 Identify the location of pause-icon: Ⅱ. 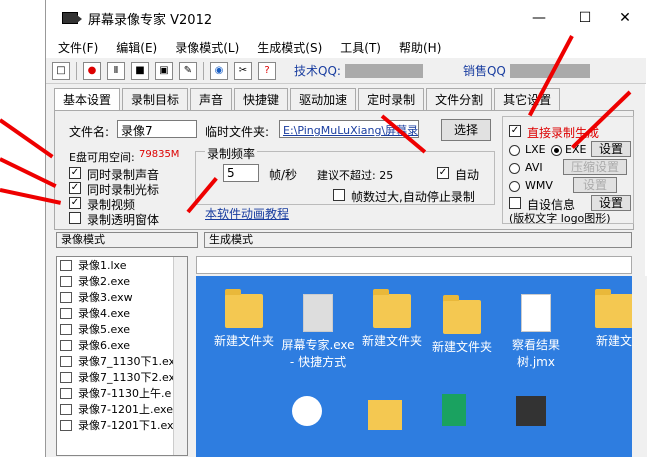
(116, 70).